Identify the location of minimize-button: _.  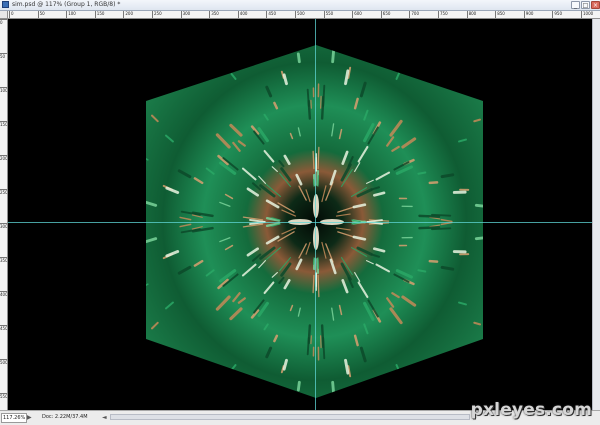
(575, 5).